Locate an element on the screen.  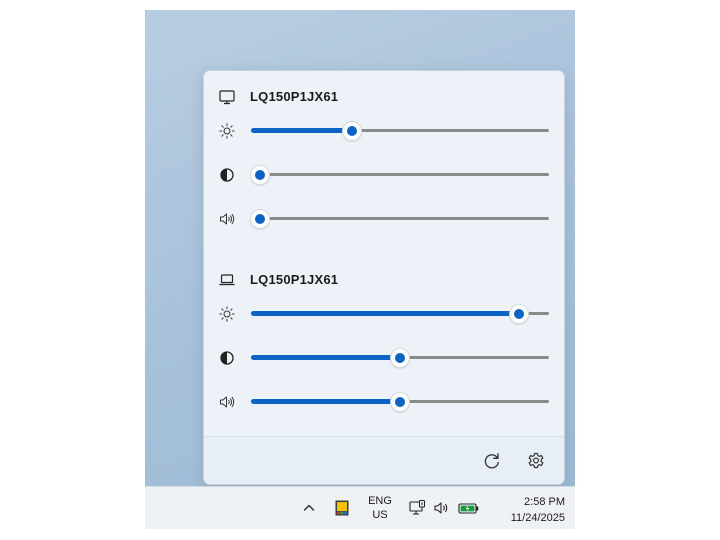
network-monitor-button is located at coordinates (417, 508).